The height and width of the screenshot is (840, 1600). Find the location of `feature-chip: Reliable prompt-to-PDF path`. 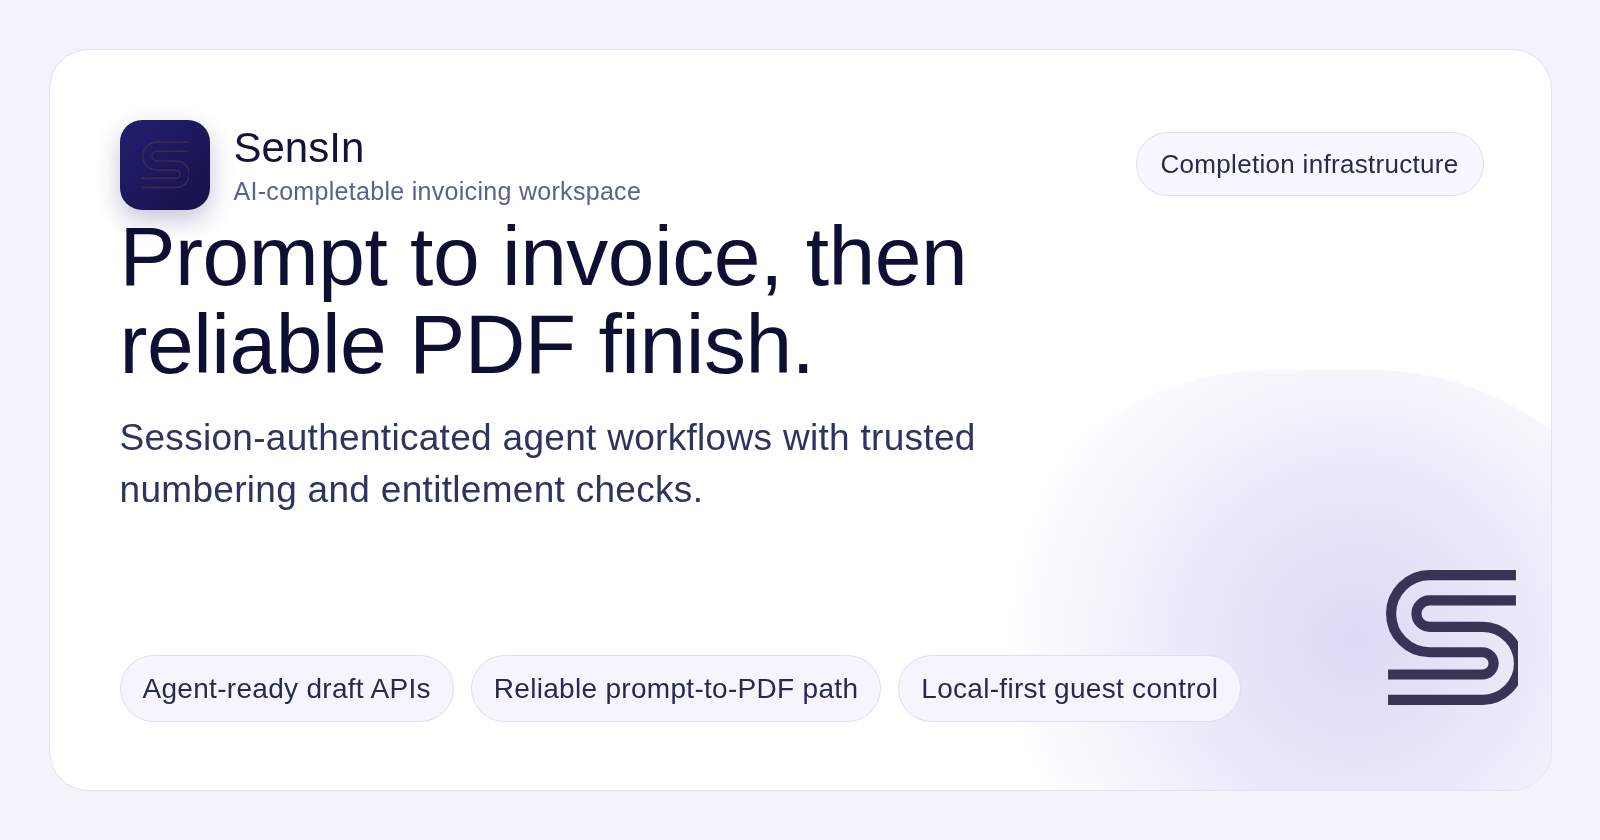

feature-chip: Reliable prompt-to-PDF path is located at coordinates (676, 688).